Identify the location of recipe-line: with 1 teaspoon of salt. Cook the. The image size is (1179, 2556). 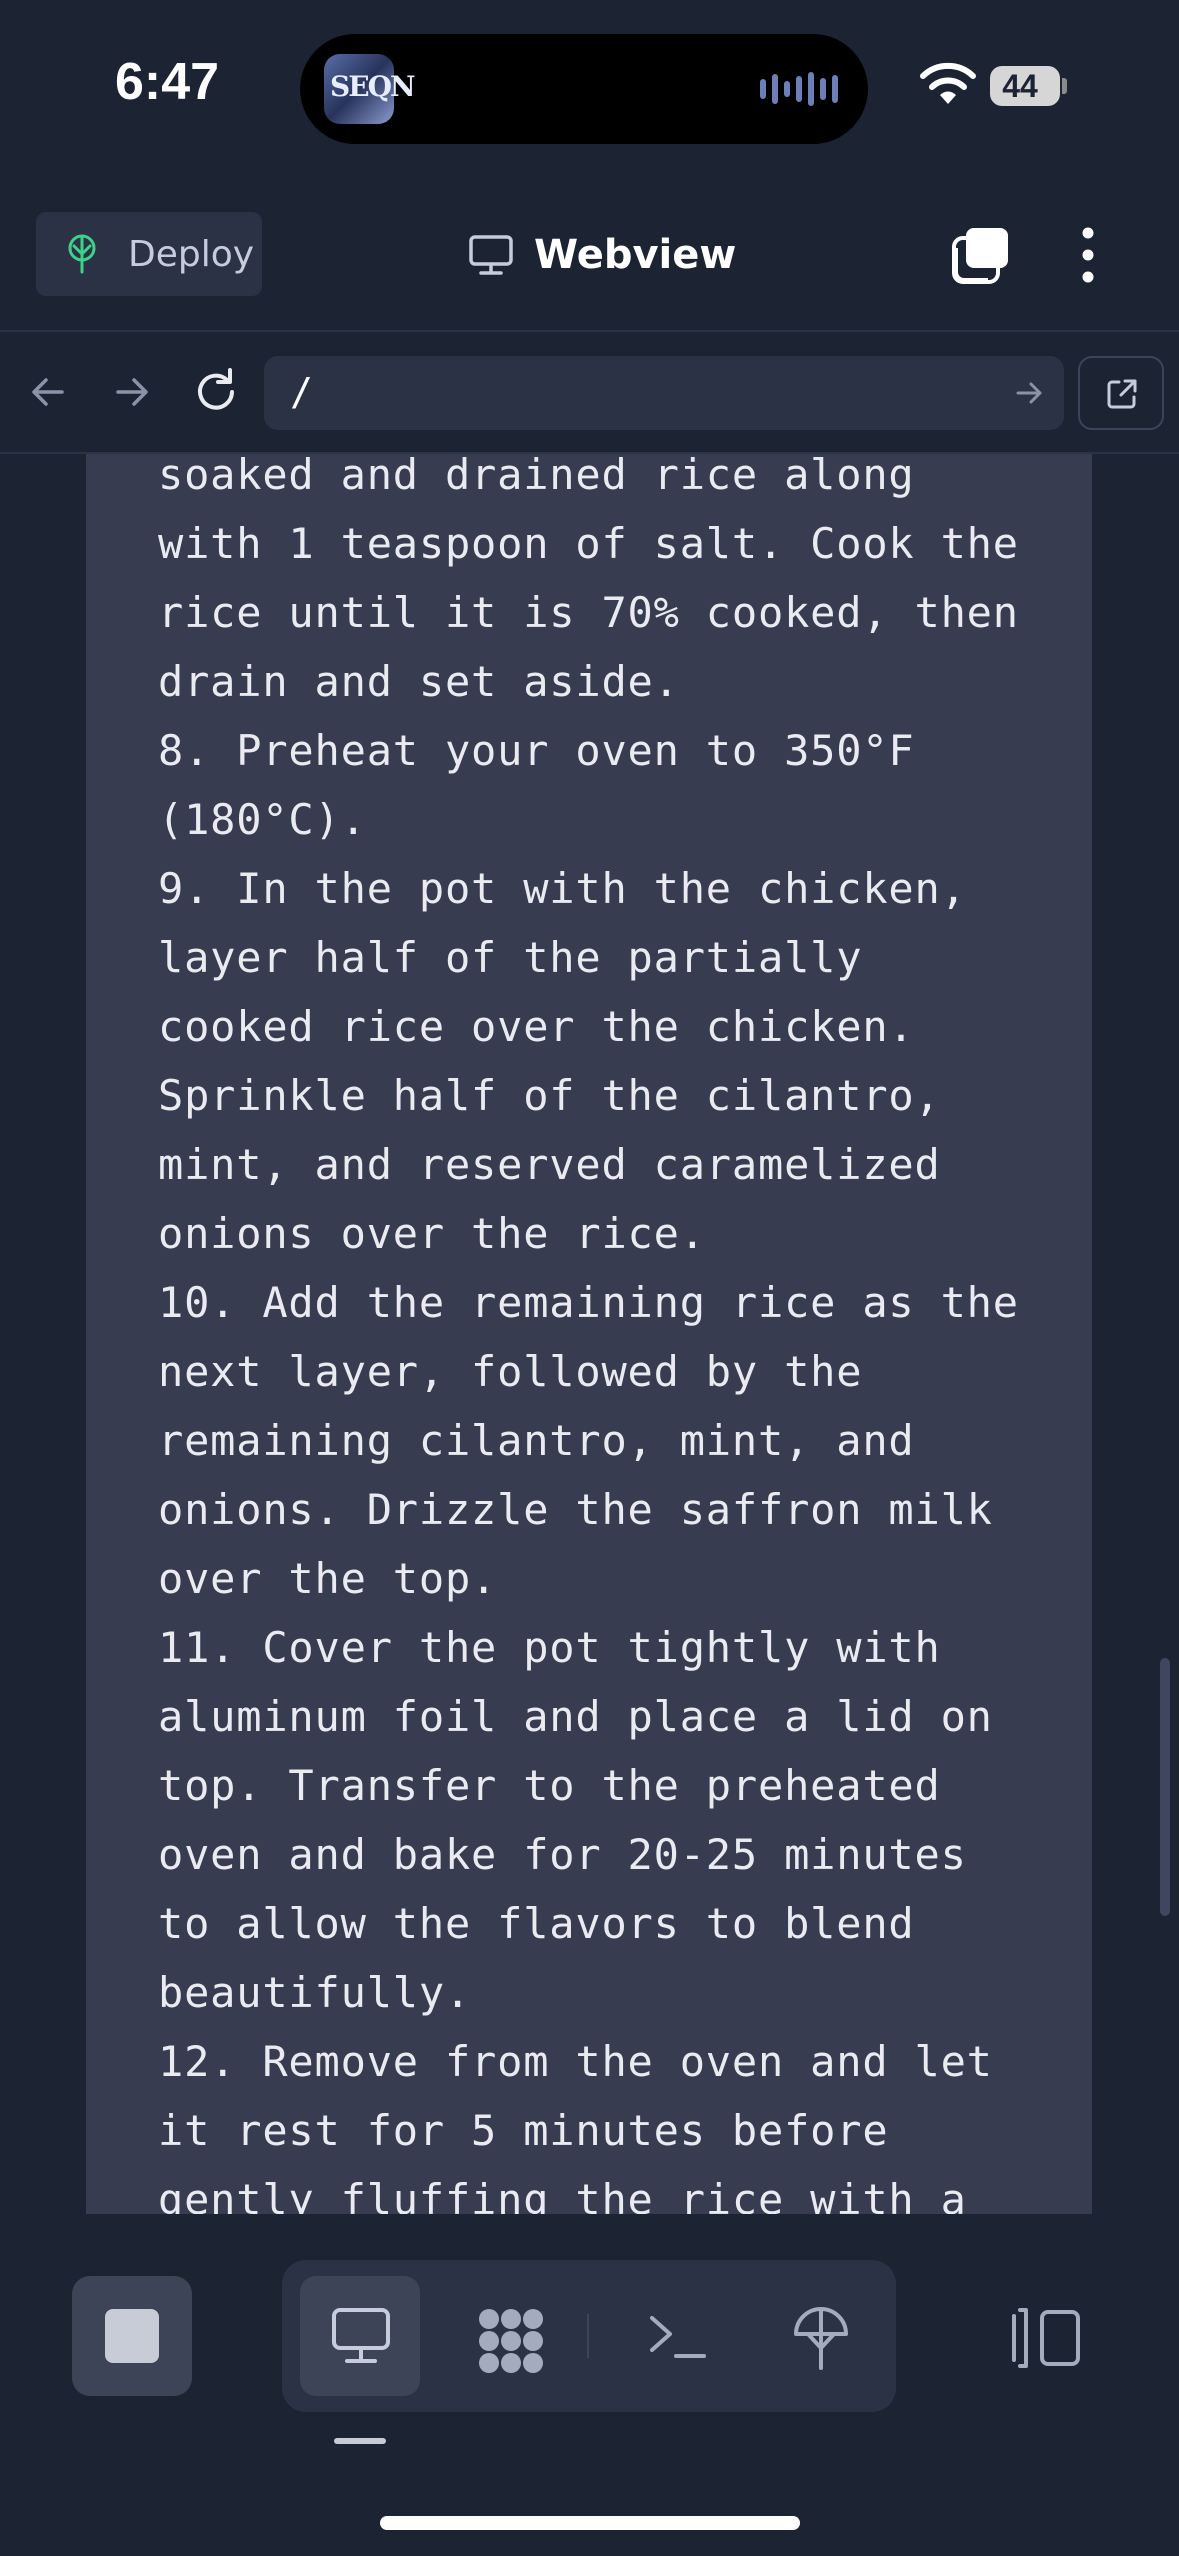
(588, 543).